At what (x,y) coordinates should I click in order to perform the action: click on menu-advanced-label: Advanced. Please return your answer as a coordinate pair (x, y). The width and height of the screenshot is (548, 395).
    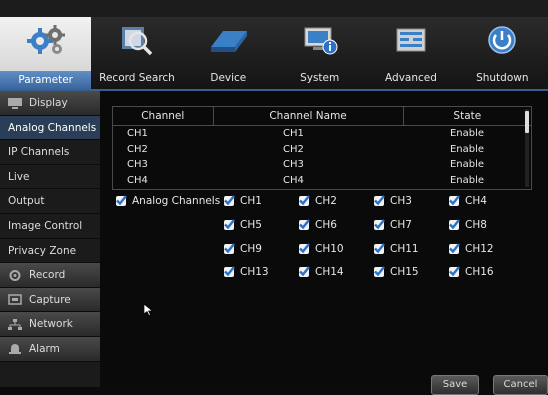
    Looking at the image, I should click on (411, 78).